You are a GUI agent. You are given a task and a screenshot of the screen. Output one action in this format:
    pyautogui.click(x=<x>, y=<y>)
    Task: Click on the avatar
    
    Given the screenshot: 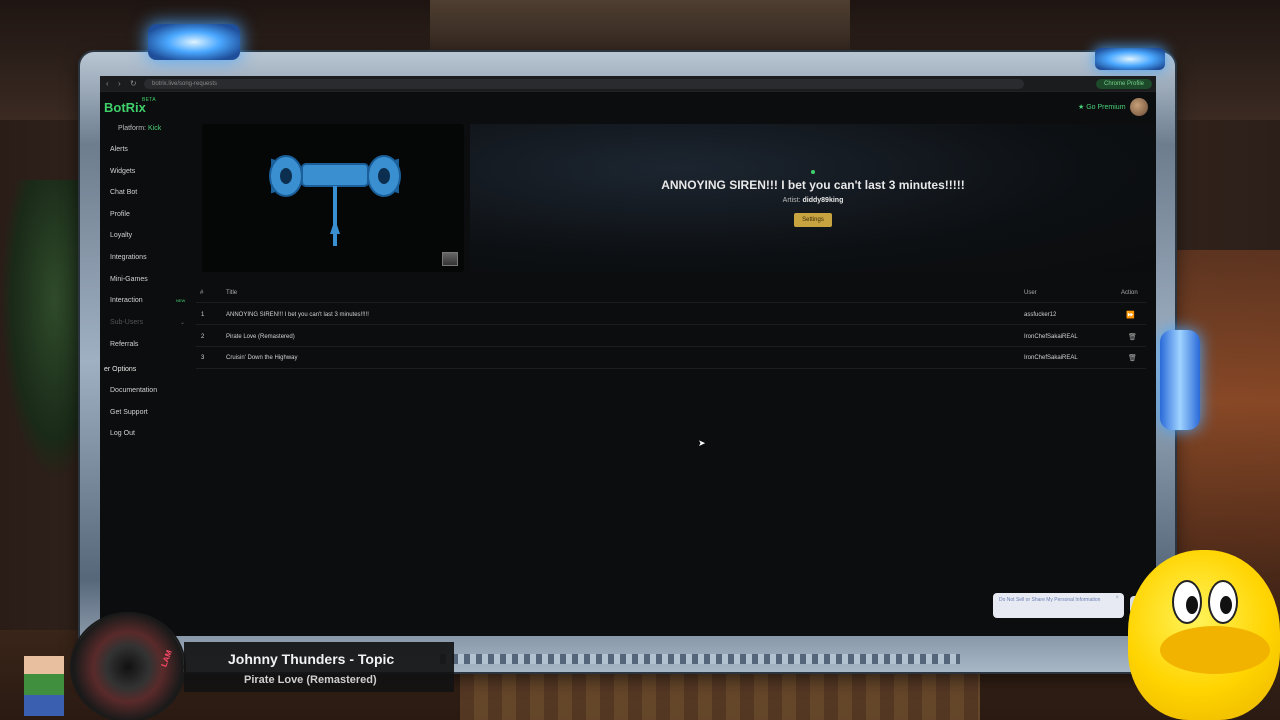 What is the action you would take?
    pyautogui.click(x=1139, y=107)
    